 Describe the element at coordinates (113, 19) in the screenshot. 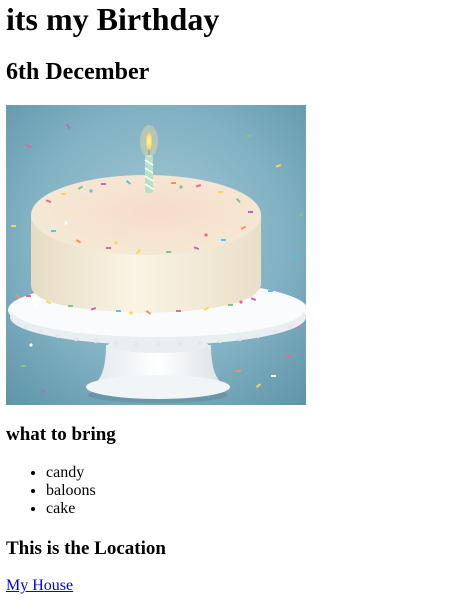

I see `page-title: its my Birthday` at that location.